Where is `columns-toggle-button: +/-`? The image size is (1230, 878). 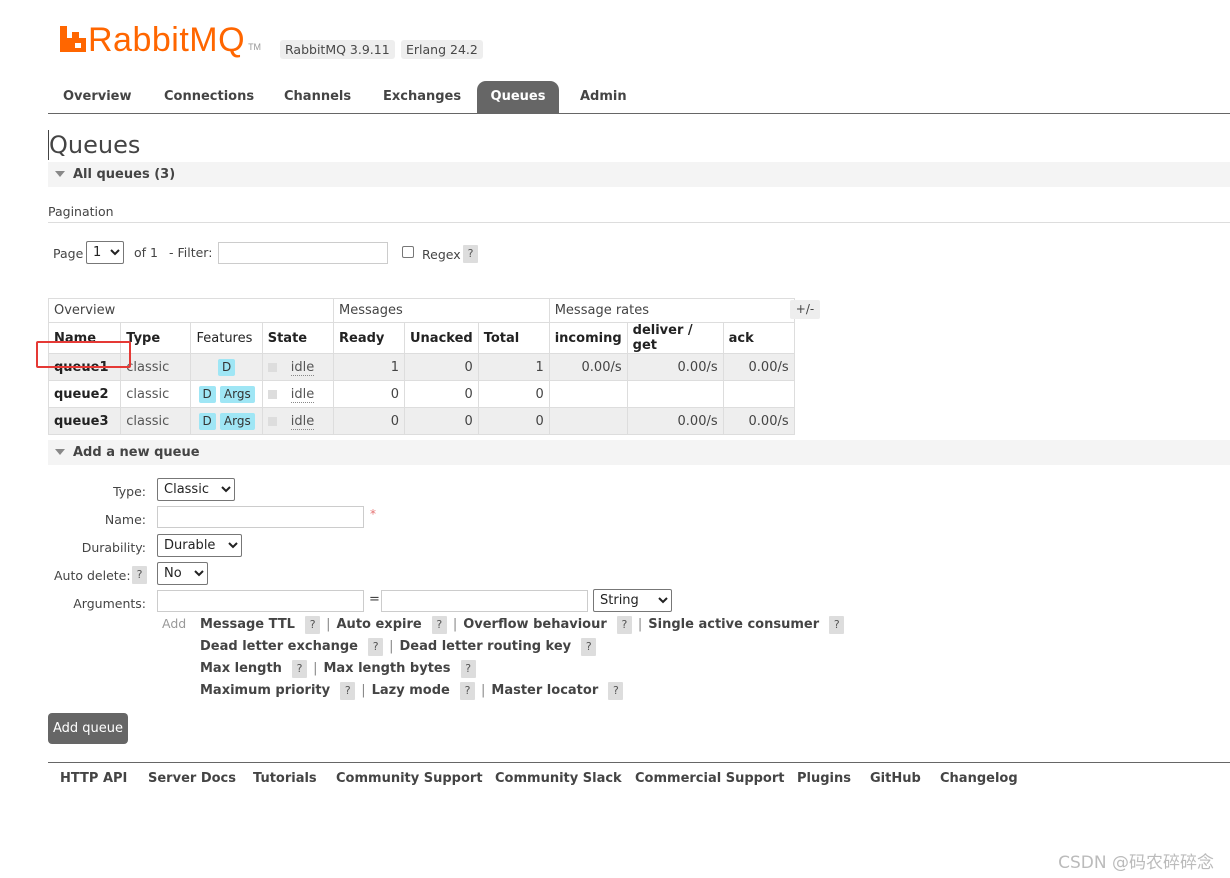 columns-toggle-button: +/- is located at coordinates (805, 309).